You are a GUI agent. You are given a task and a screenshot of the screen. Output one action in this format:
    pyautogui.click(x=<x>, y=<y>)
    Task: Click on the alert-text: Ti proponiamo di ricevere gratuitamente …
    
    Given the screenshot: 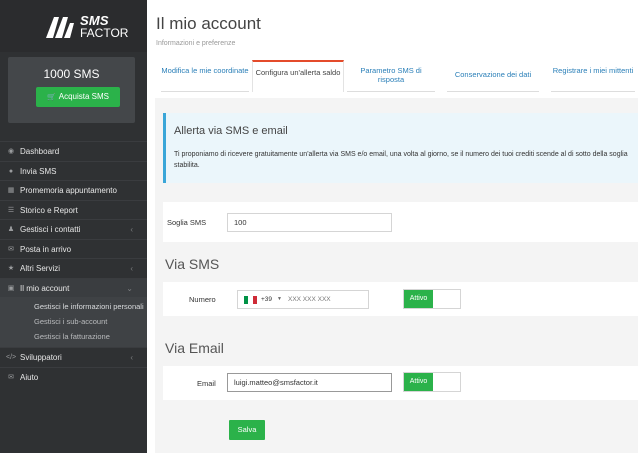 What is the action you would take?
    pyautogui.click(x=401, y=160)
    